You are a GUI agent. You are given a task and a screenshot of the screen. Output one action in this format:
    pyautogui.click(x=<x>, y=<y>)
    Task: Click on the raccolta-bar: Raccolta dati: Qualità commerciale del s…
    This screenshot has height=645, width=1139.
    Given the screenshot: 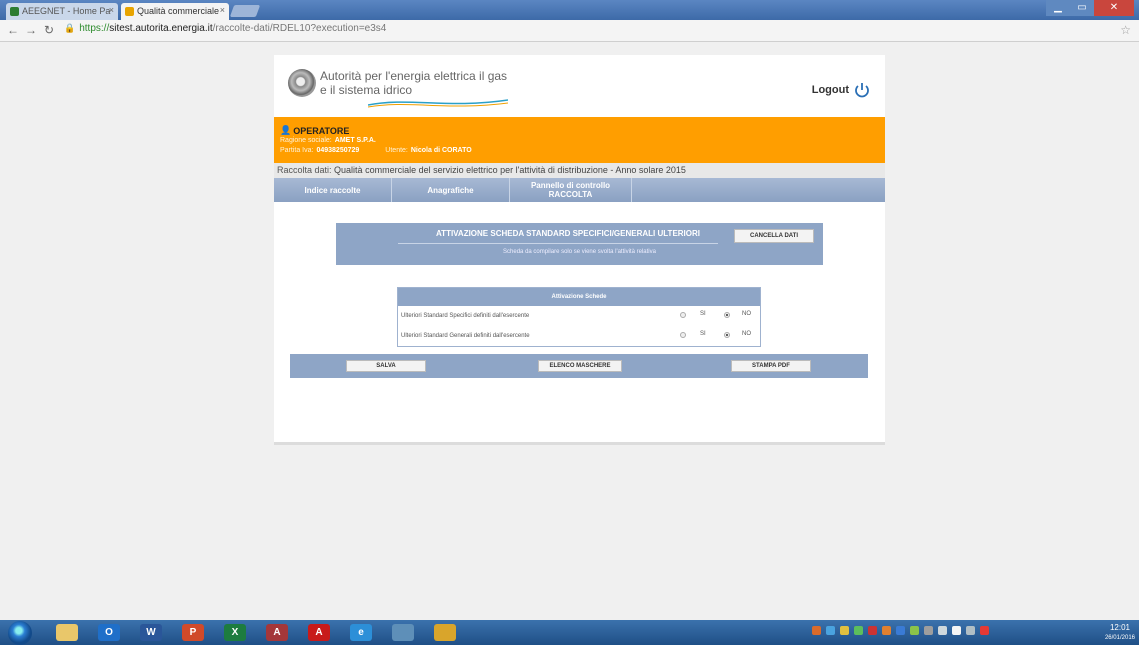 What is the action you would take?
    pyautogui.click(x=579, y=170)
    